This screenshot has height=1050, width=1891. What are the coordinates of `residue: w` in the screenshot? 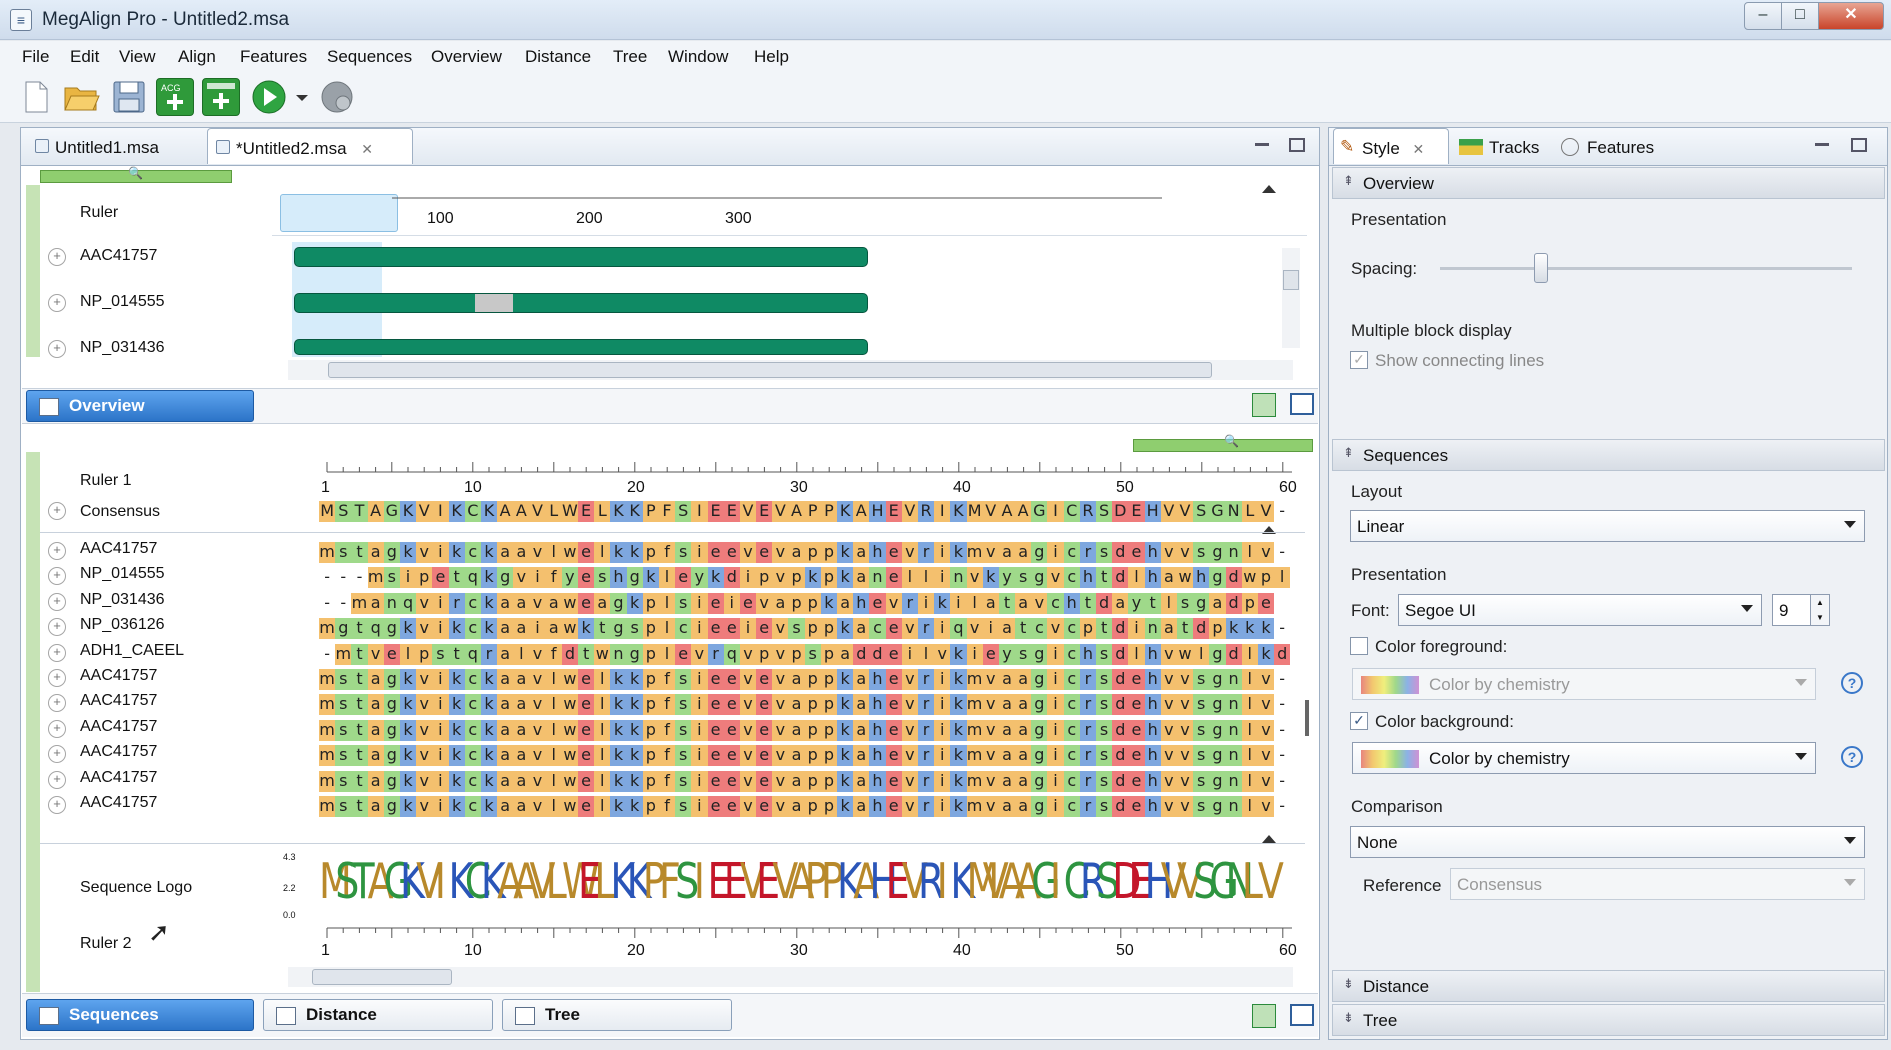 It's located at (569, 629).